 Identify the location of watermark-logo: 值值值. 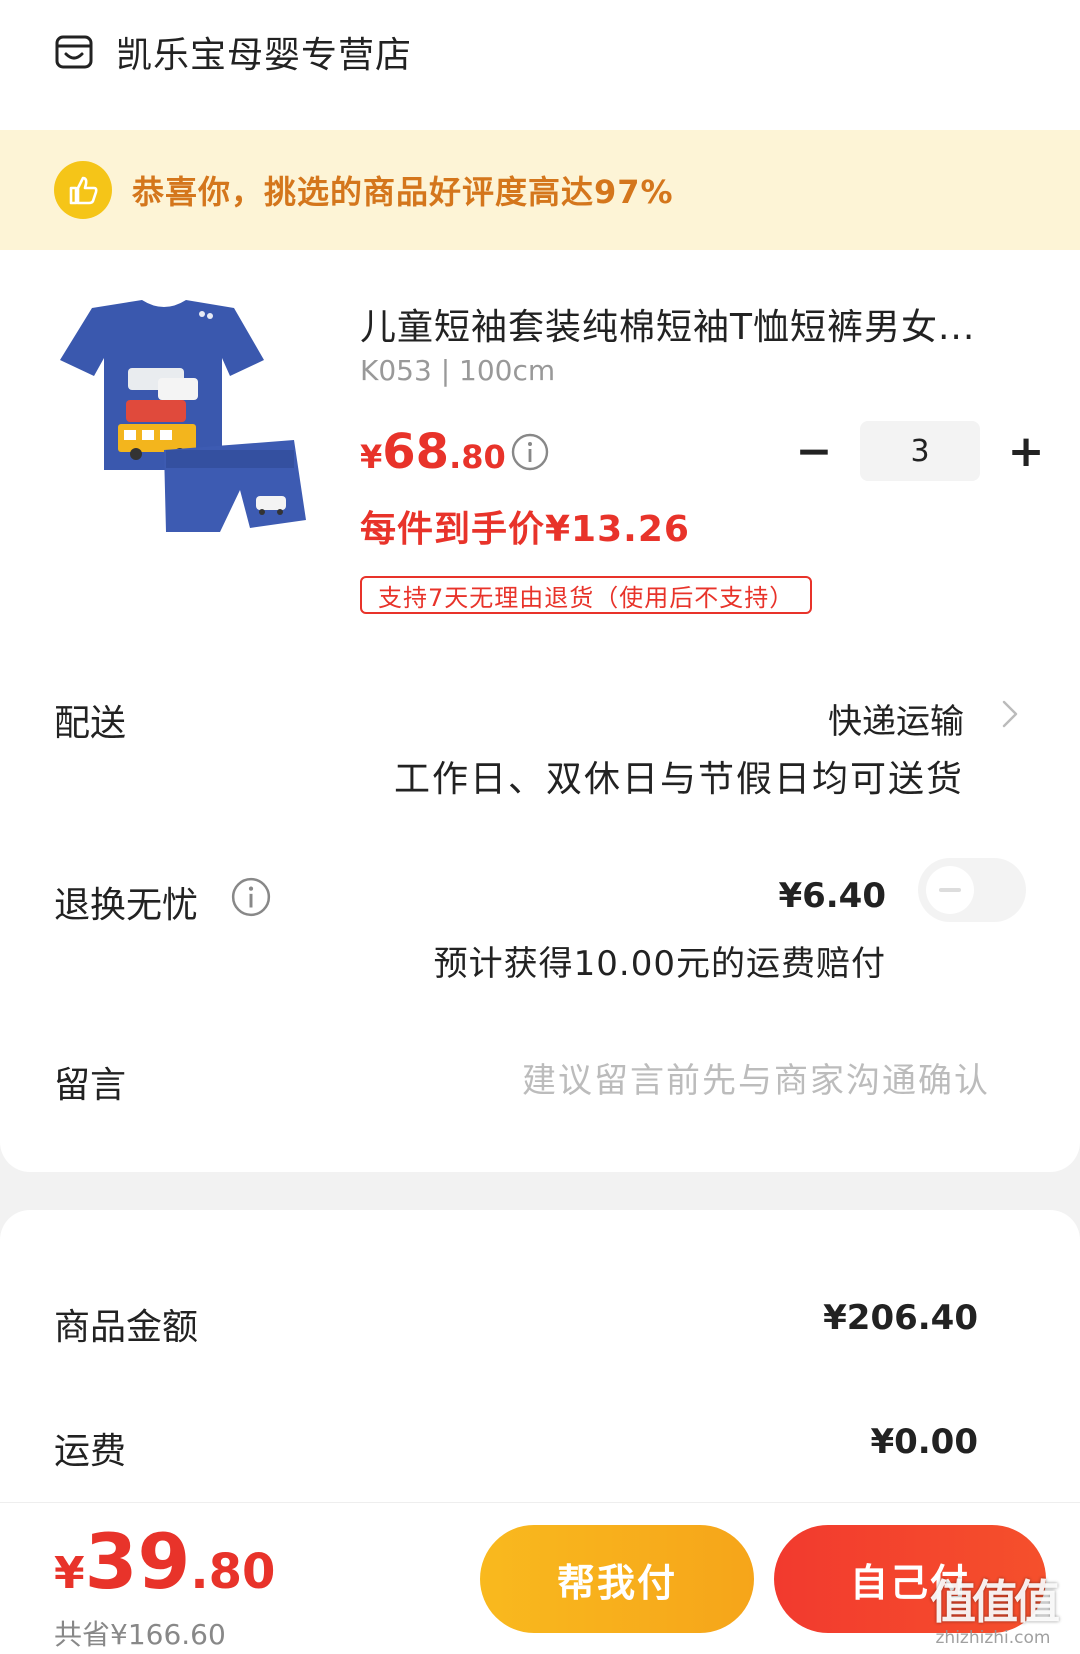
(995, 1602).